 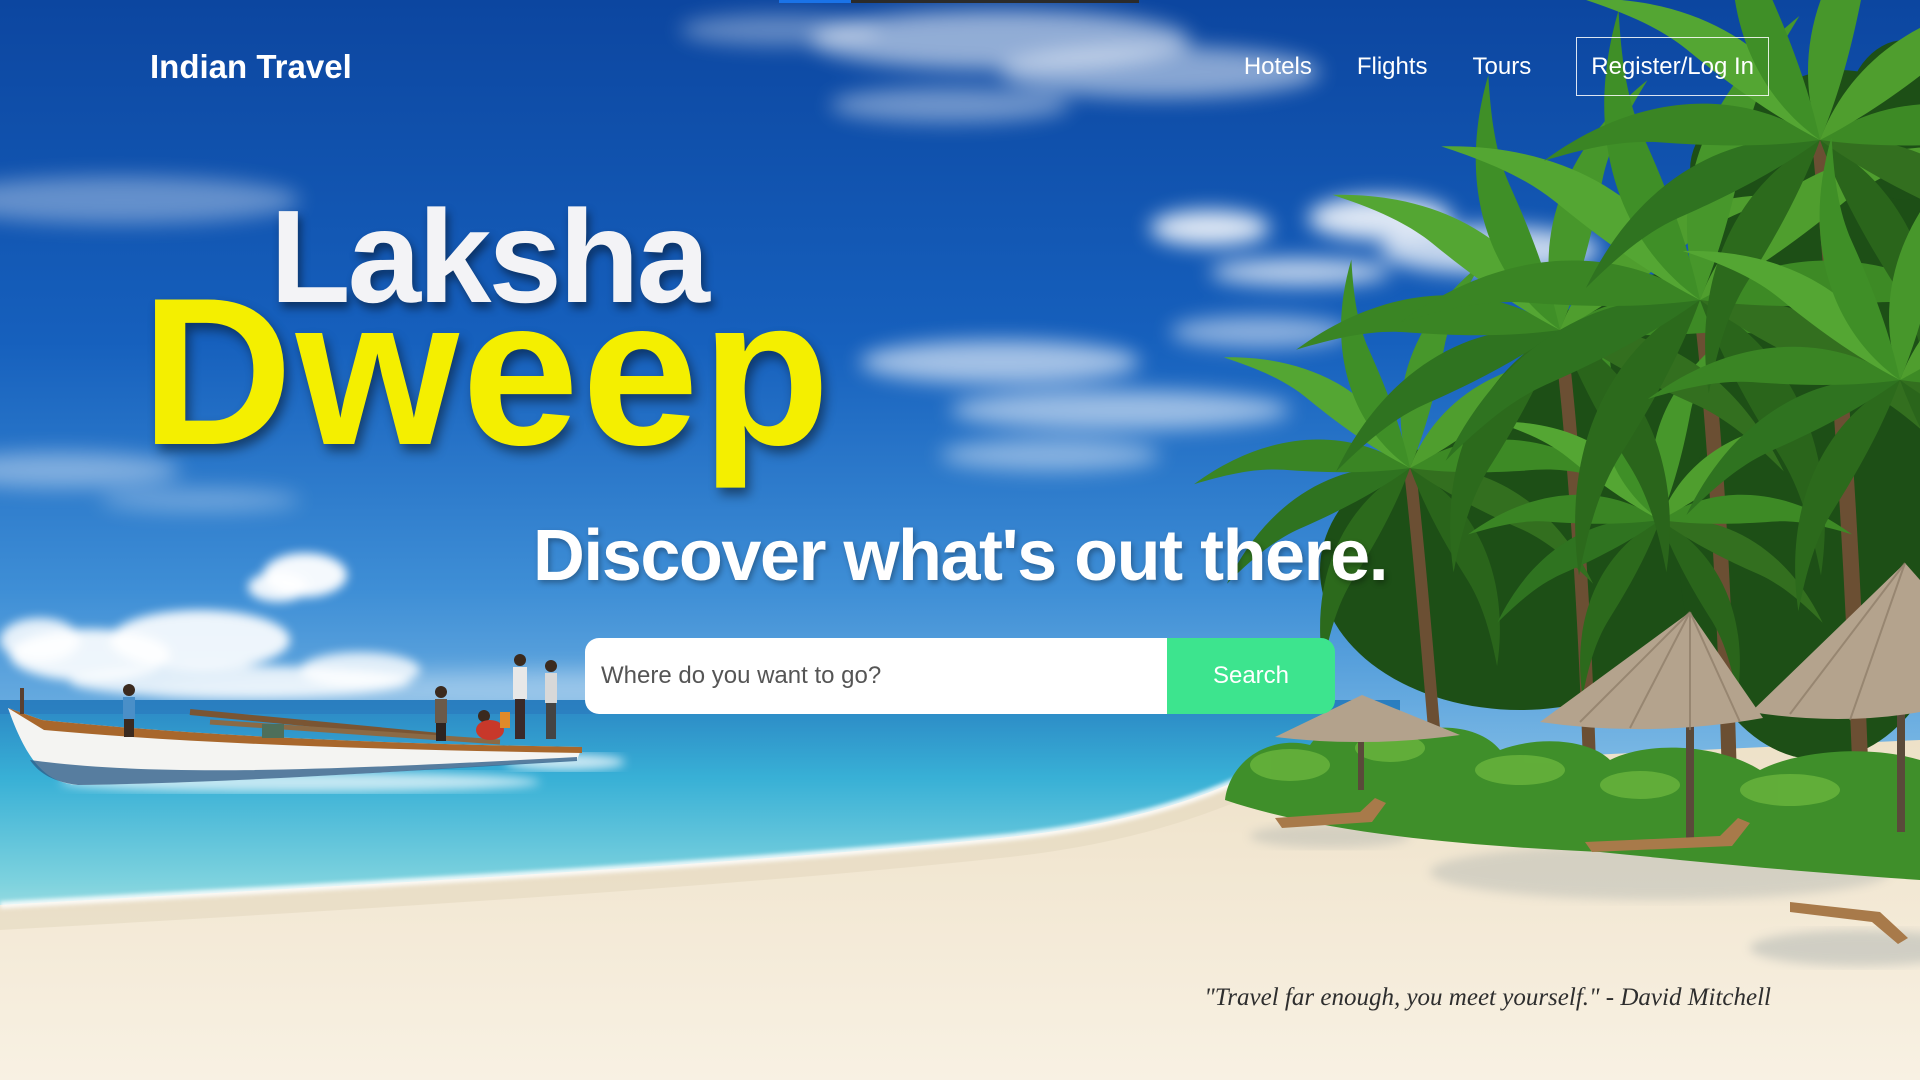 What do you see at coordinates (1672, 66) in the screenshot?
I see `register-login-button: Register/Log In` at bounding box center [1672, 66].